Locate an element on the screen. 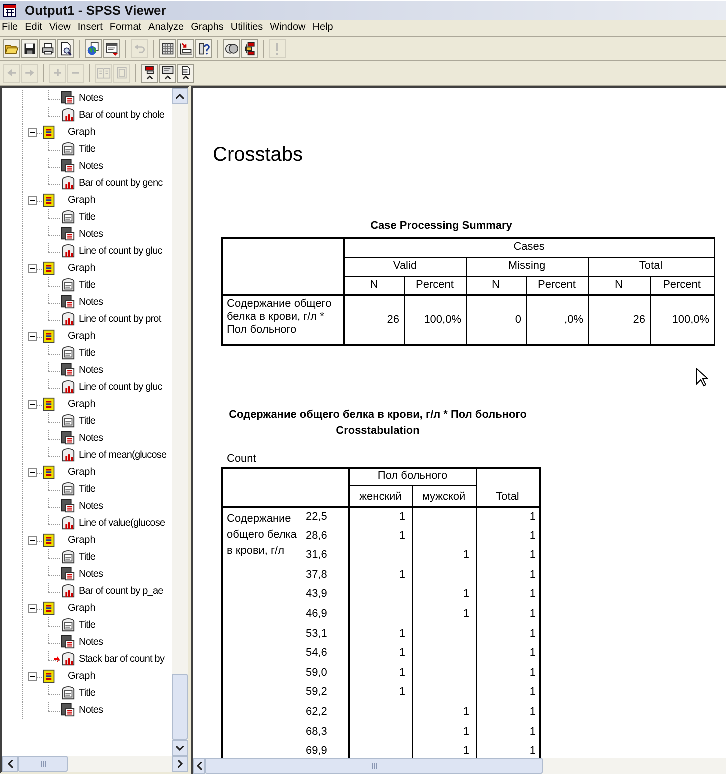  outline-item: Stack bar of count by is located at coordinates (122, 659).